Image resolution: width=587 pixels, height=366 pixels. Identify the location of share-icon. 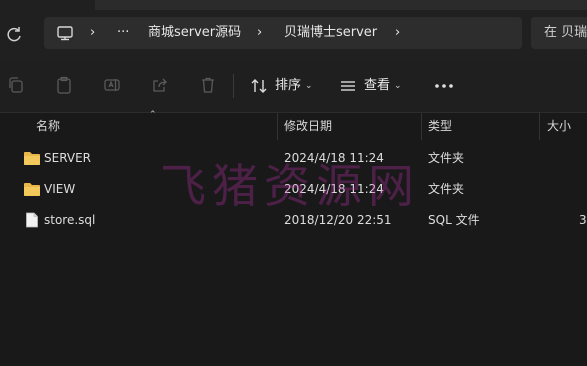
(160, 85).